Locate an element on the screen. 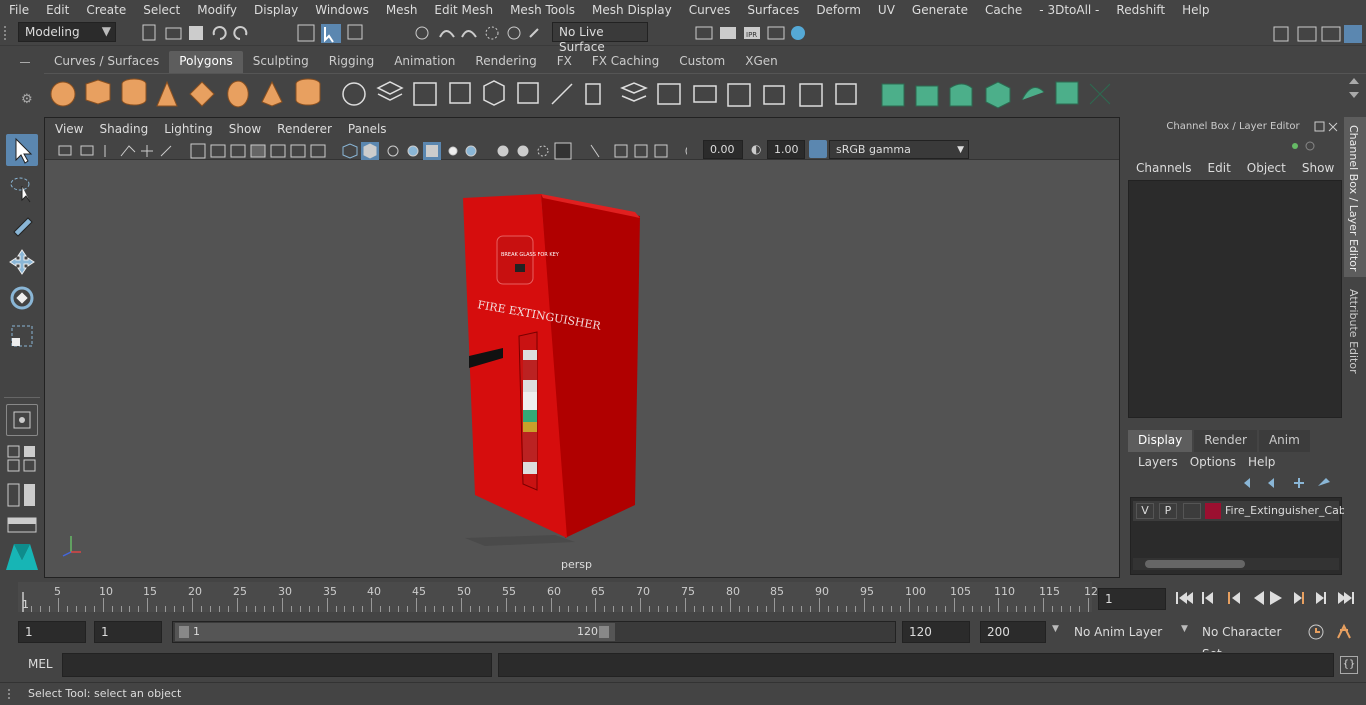 This screenshot has width=1366, height=705. playback-toggle: P is located at coordinates (1168, 511).